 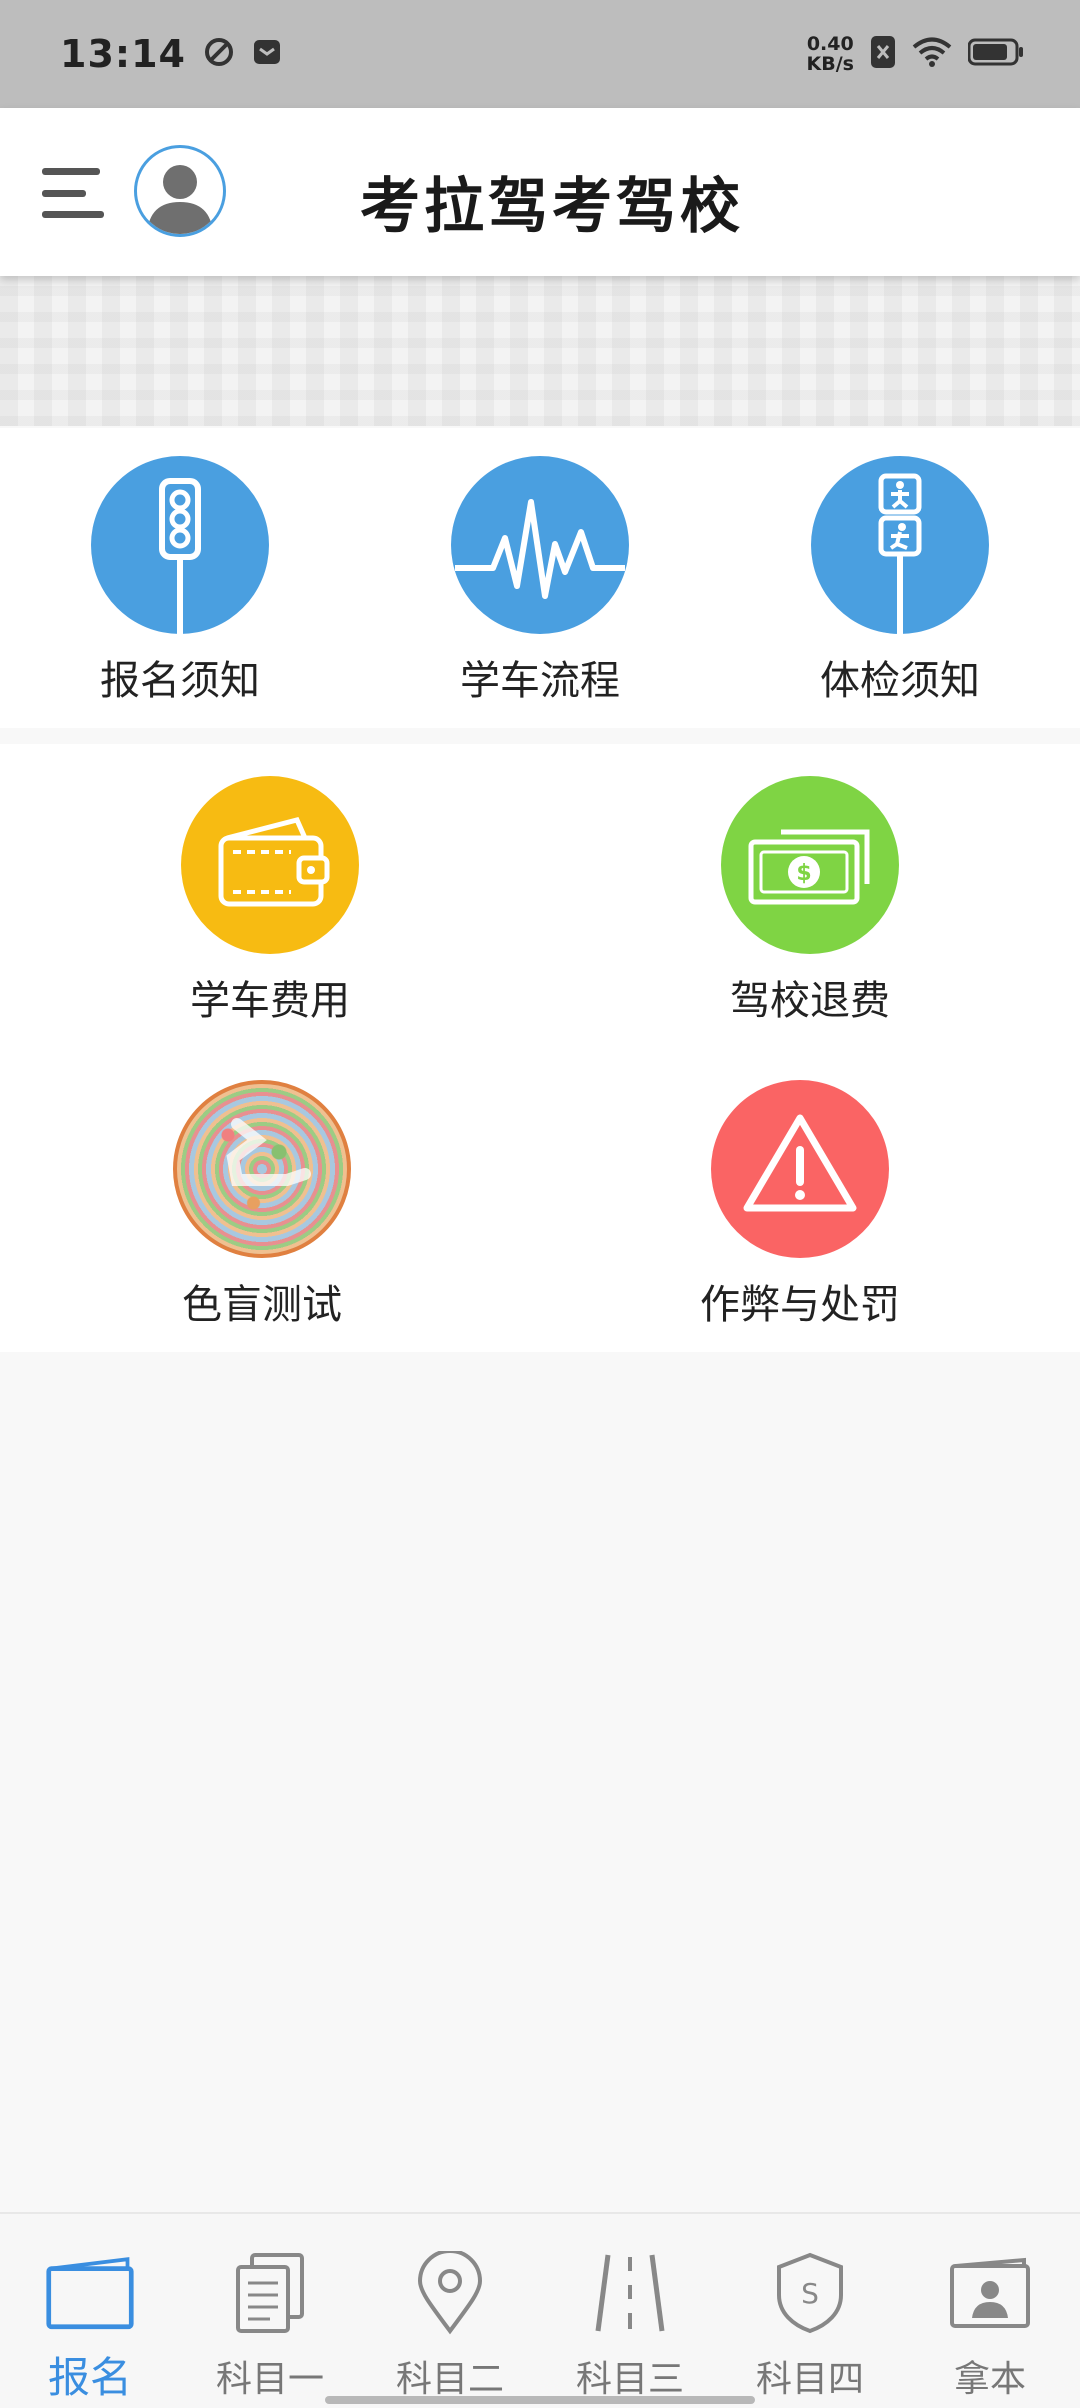 What do you see at coordinates (809, 2379) in the screenshot?
I see `nav-label: 科目四` at bounding box center [809, 2379].